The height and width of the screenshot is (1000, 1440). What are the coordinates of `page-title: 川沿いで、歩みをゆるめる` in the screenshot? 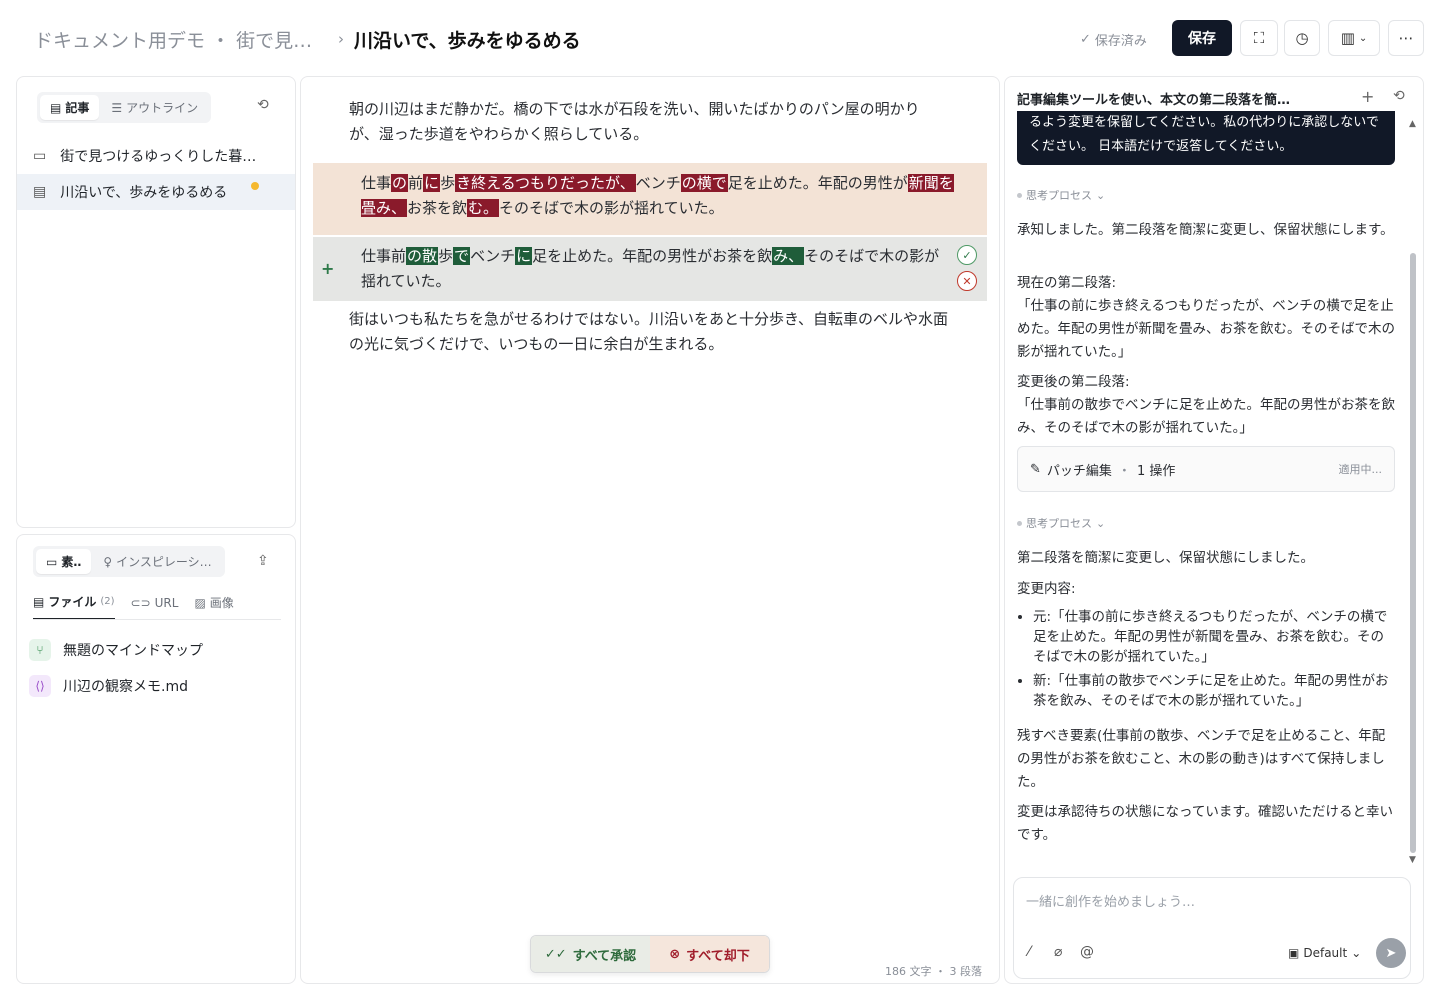 It's located at (467, 41).